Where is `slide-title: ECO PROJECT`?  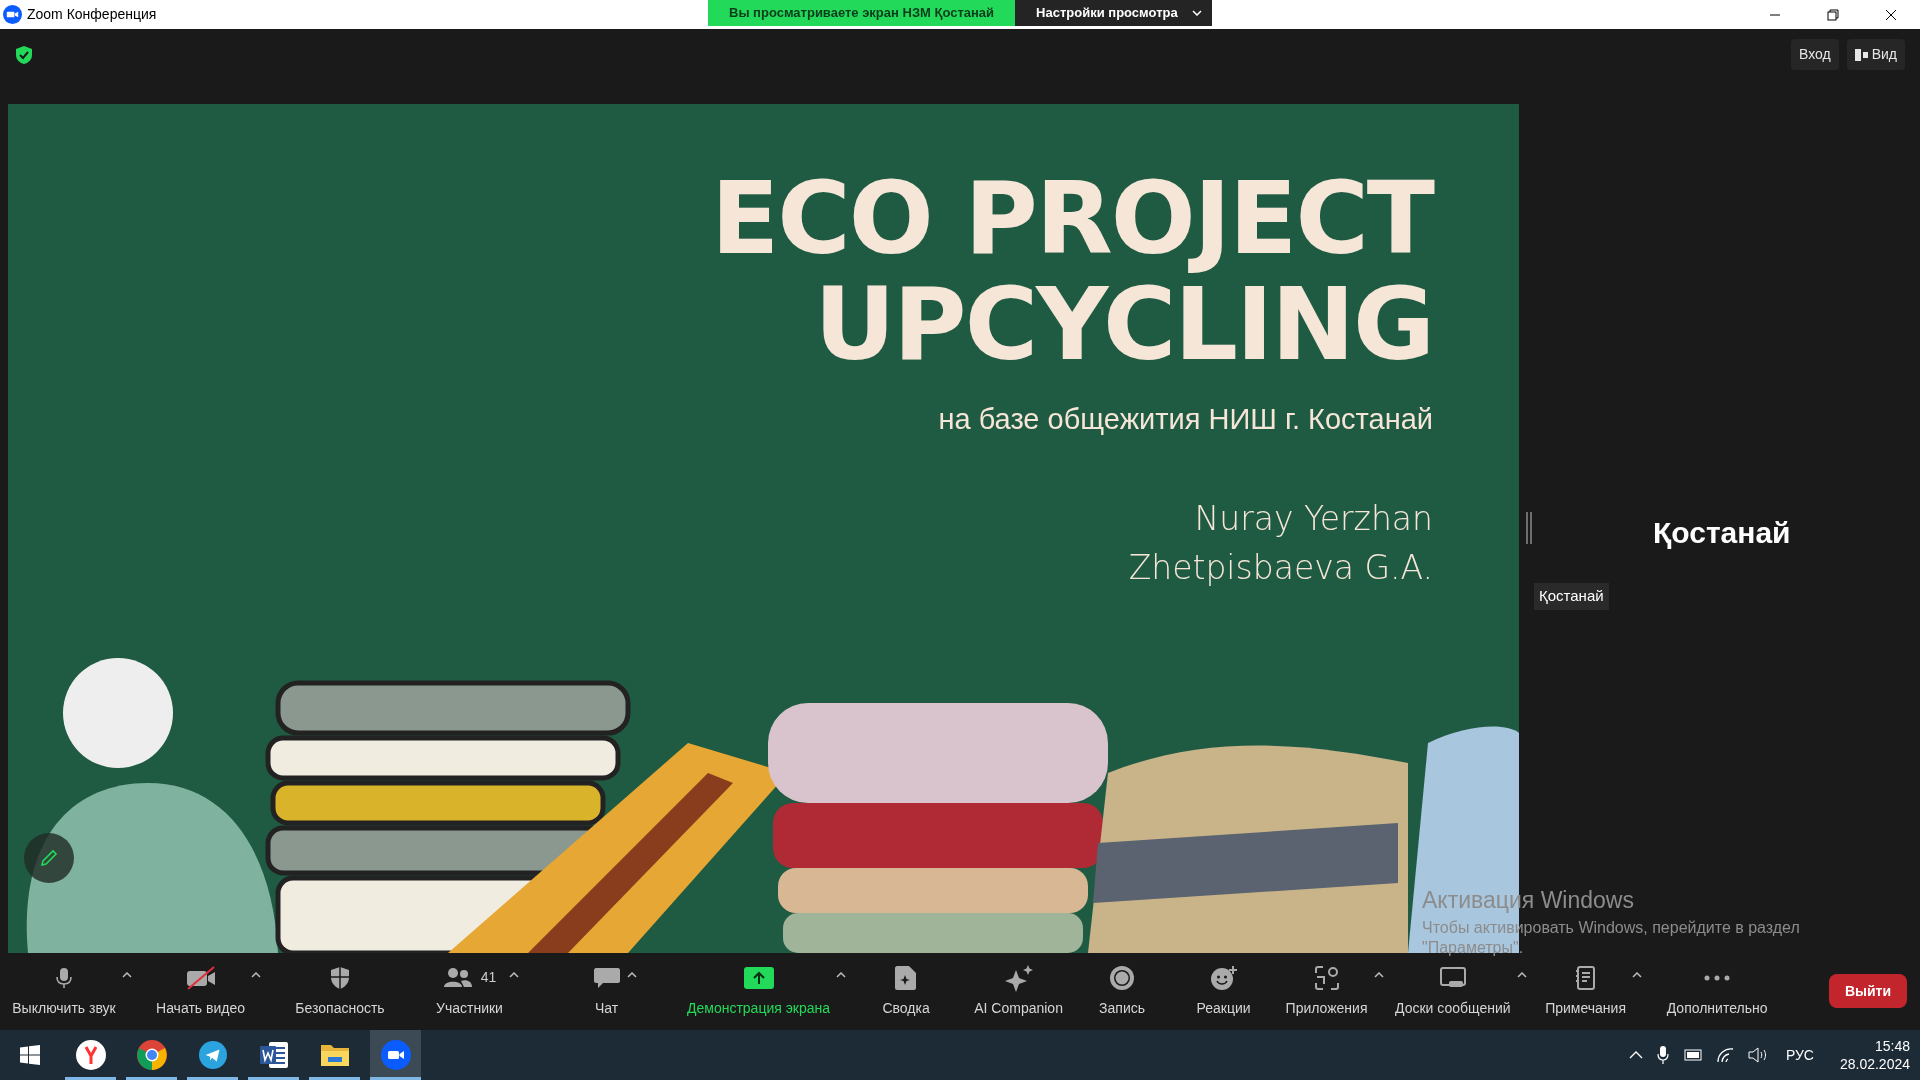 slide-title: ECO PROJECT is located at coordinates (1072, 219).